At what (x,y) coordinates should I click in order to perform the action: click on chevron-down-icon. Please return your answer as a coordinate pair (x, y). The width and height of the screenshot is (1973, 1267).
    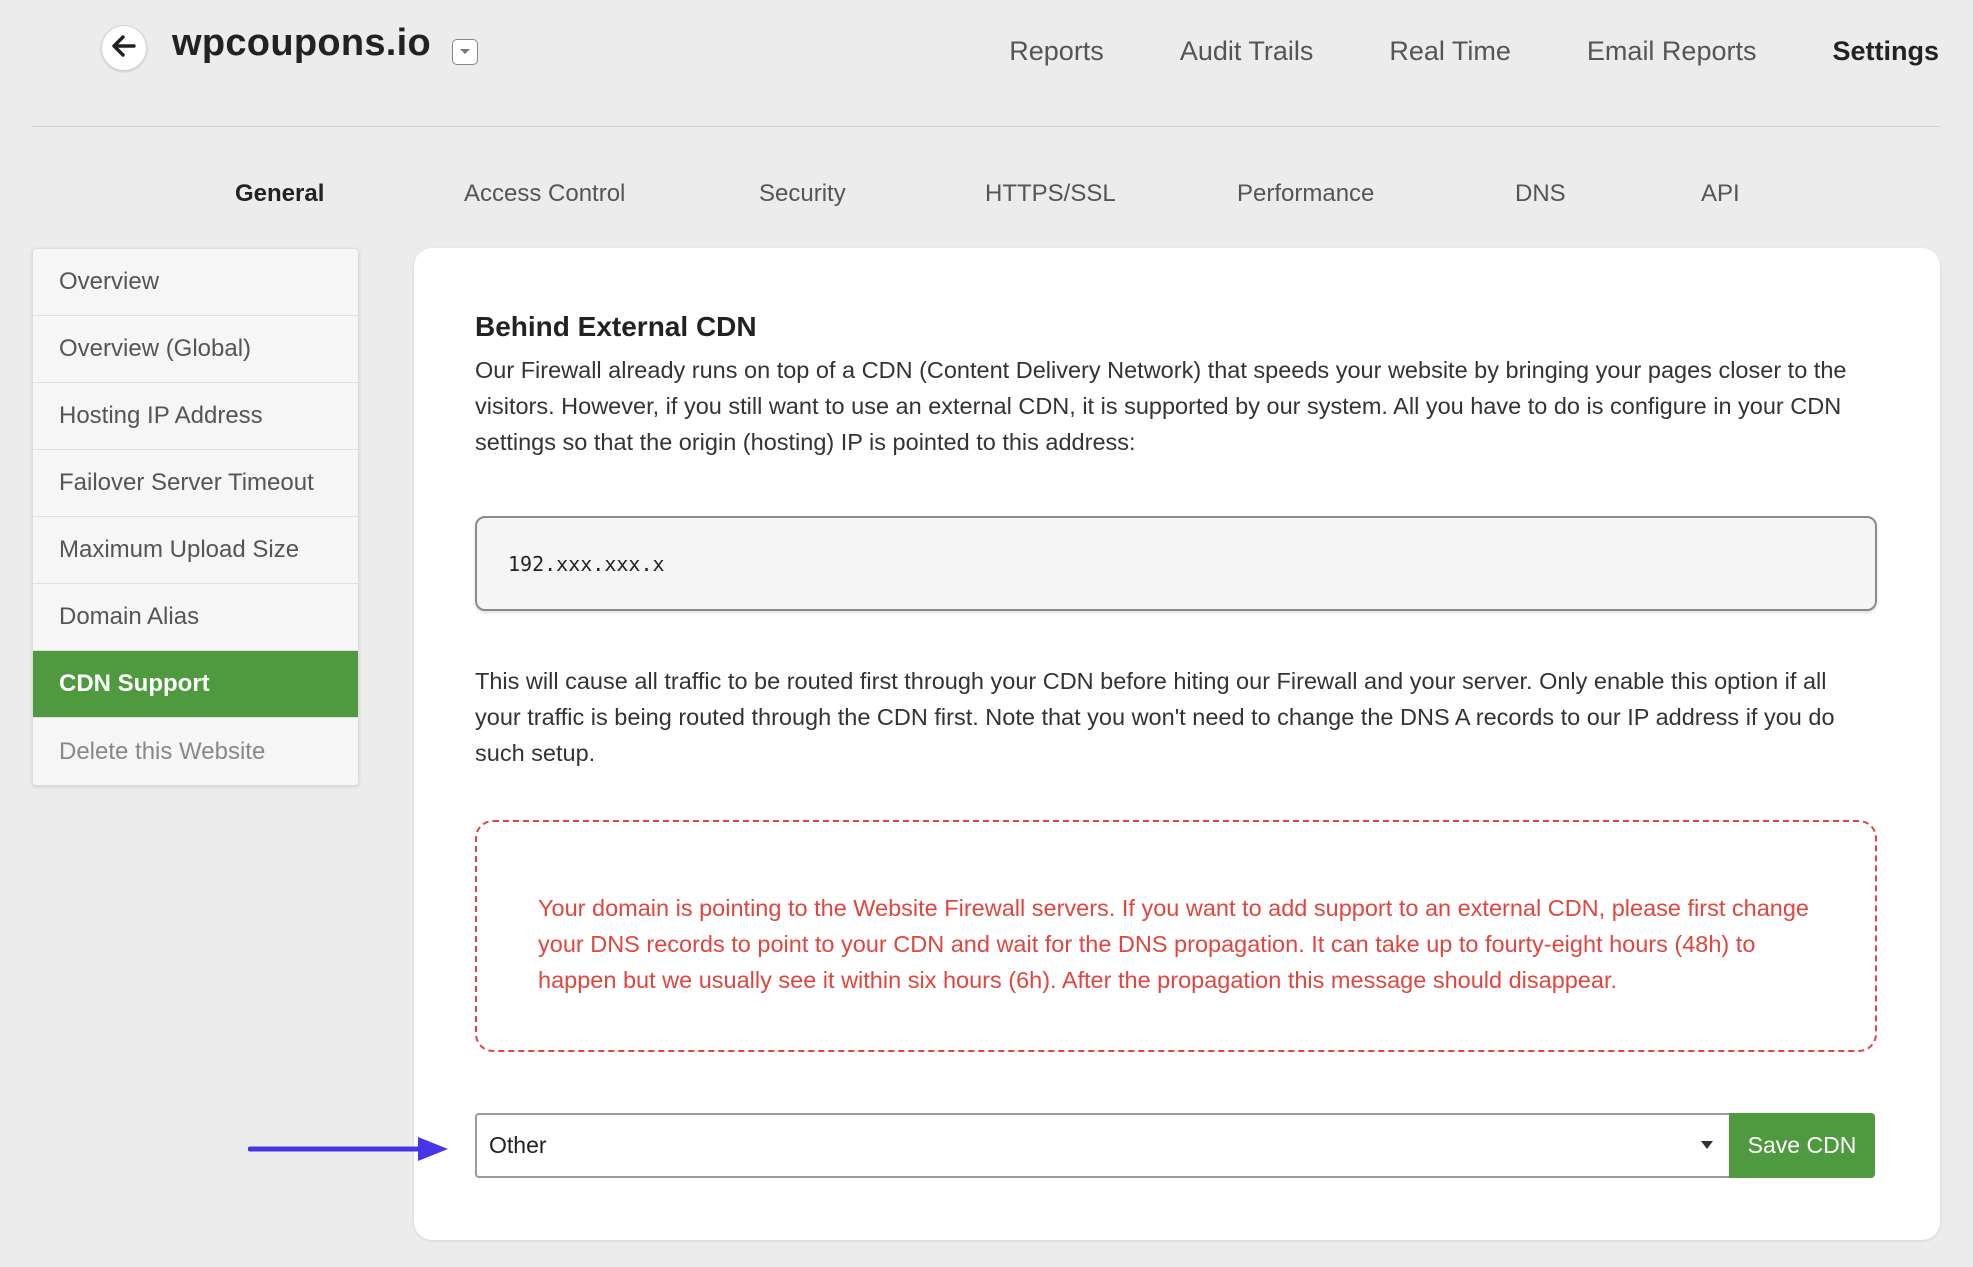
    Looking at the image, I should click on (465, 52).